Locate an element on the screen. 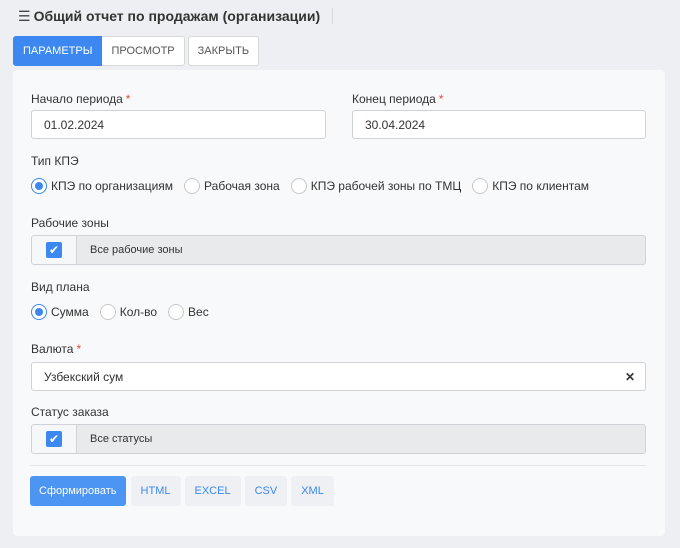 This screenshot has height=548, width=680. export-html-button: HTML is located at coordinates (155, 491).